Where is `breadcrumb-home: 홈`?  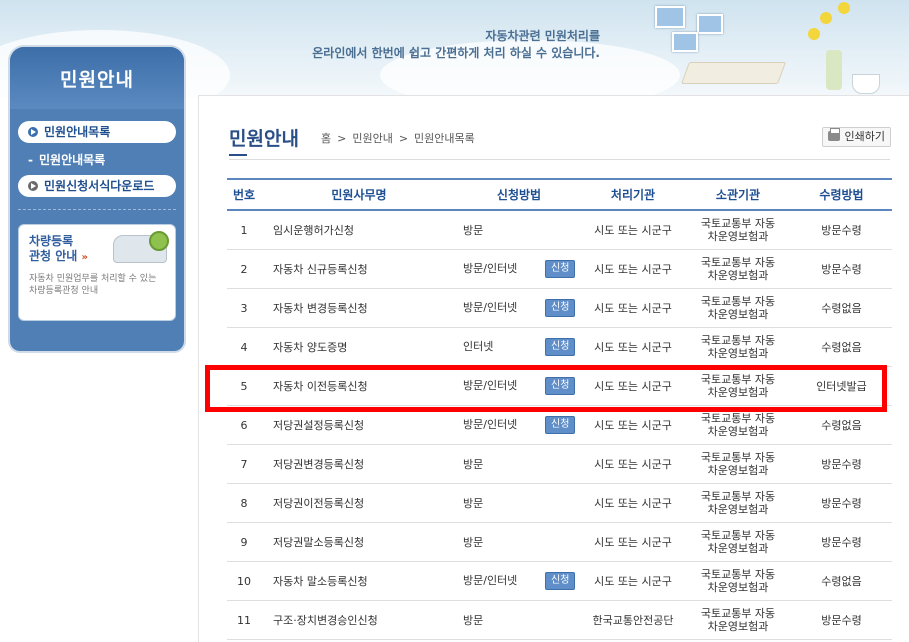
breadcrumb-home: 홈 is located at coordinates (326, 138).